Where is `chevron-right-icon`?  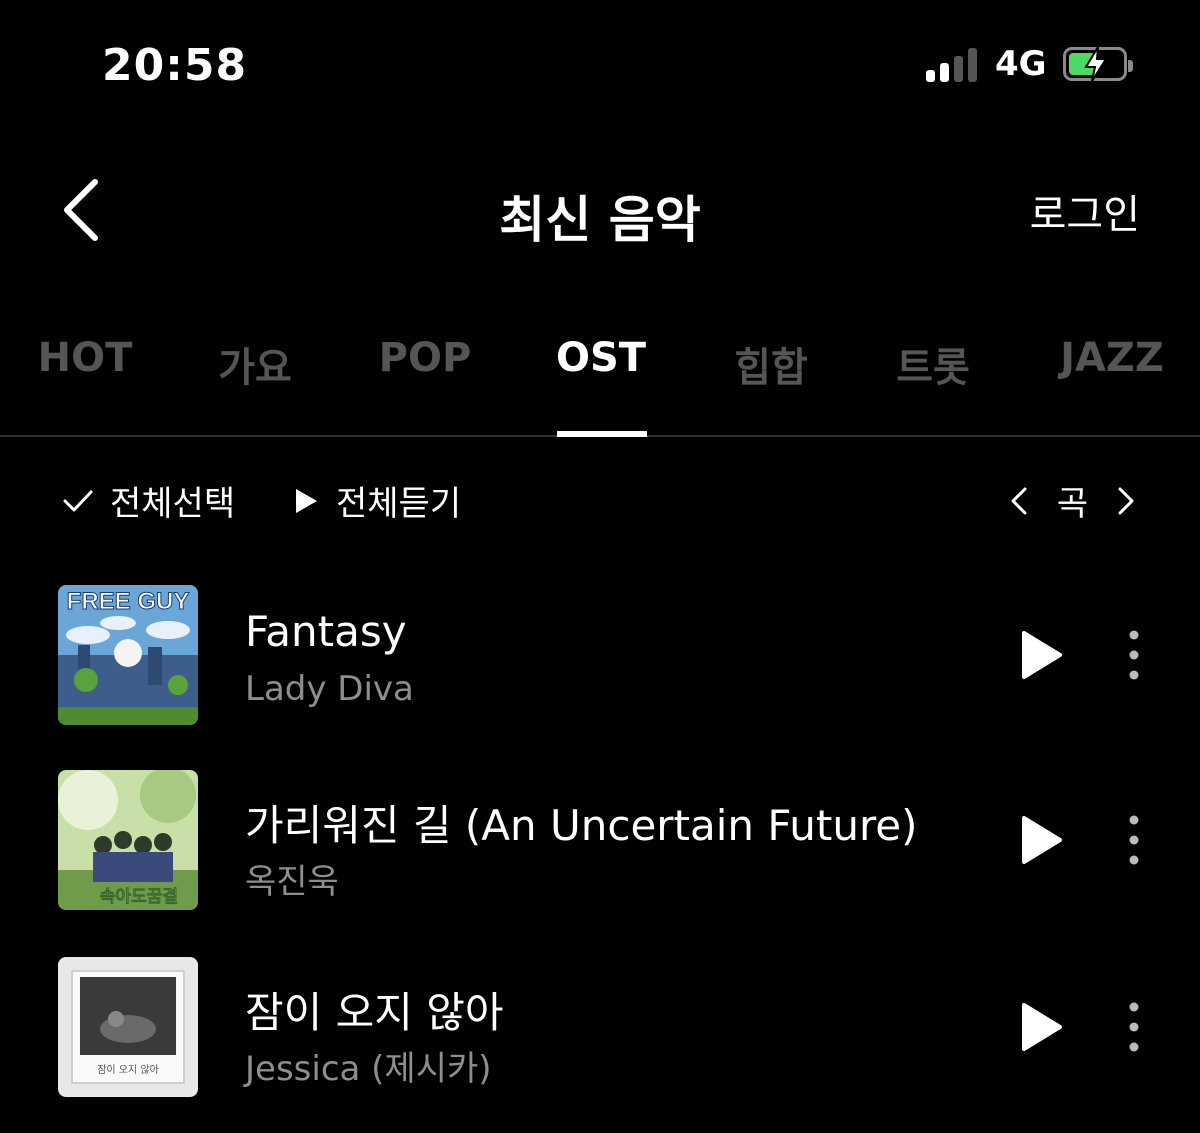
chevron-right-icon is located at coordinates (1125, 501).